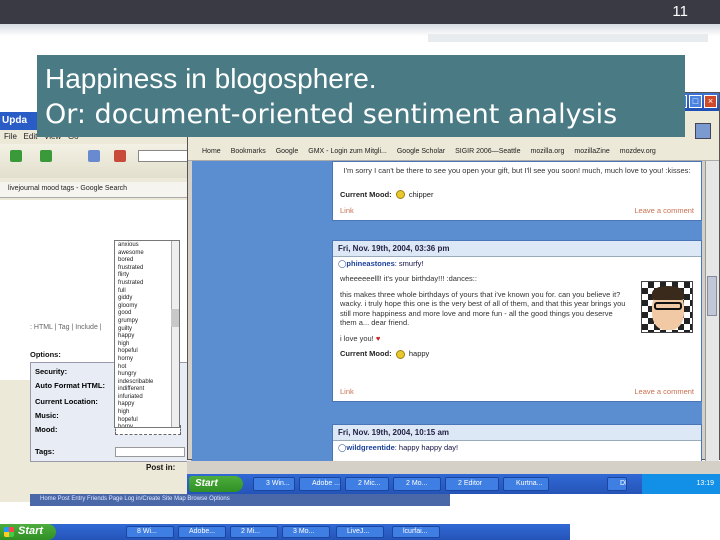 Image resolution: width=720 pixels, height=540 pixels. I want to click on entry-2-comment-link: Leave a comment, so click(664, 391).